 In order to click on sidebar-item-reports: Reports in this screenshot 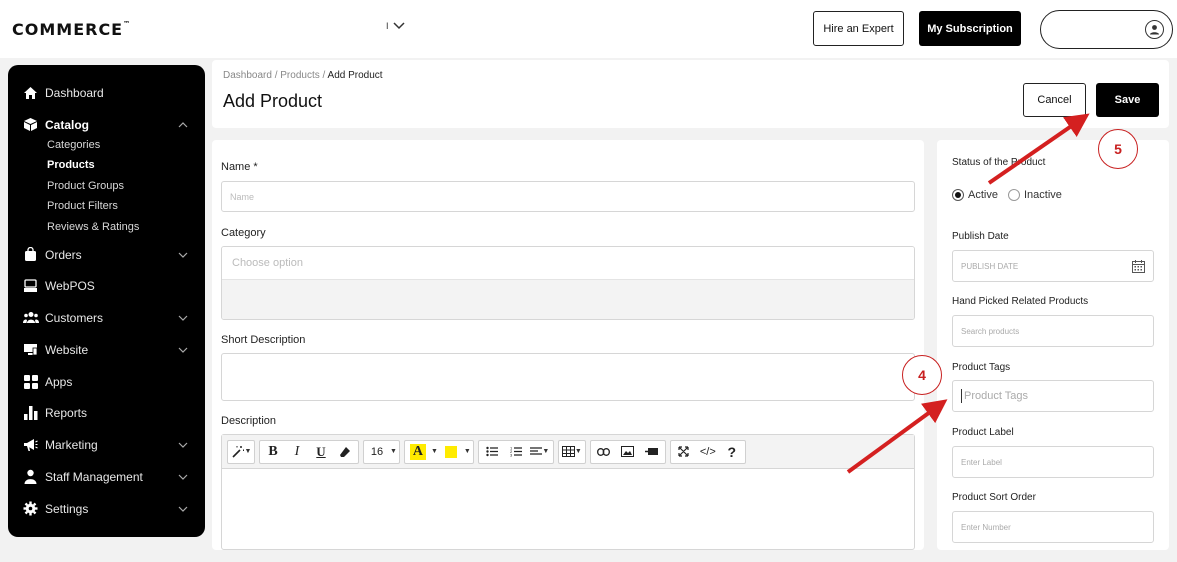, I will do `click(54, 412)`.